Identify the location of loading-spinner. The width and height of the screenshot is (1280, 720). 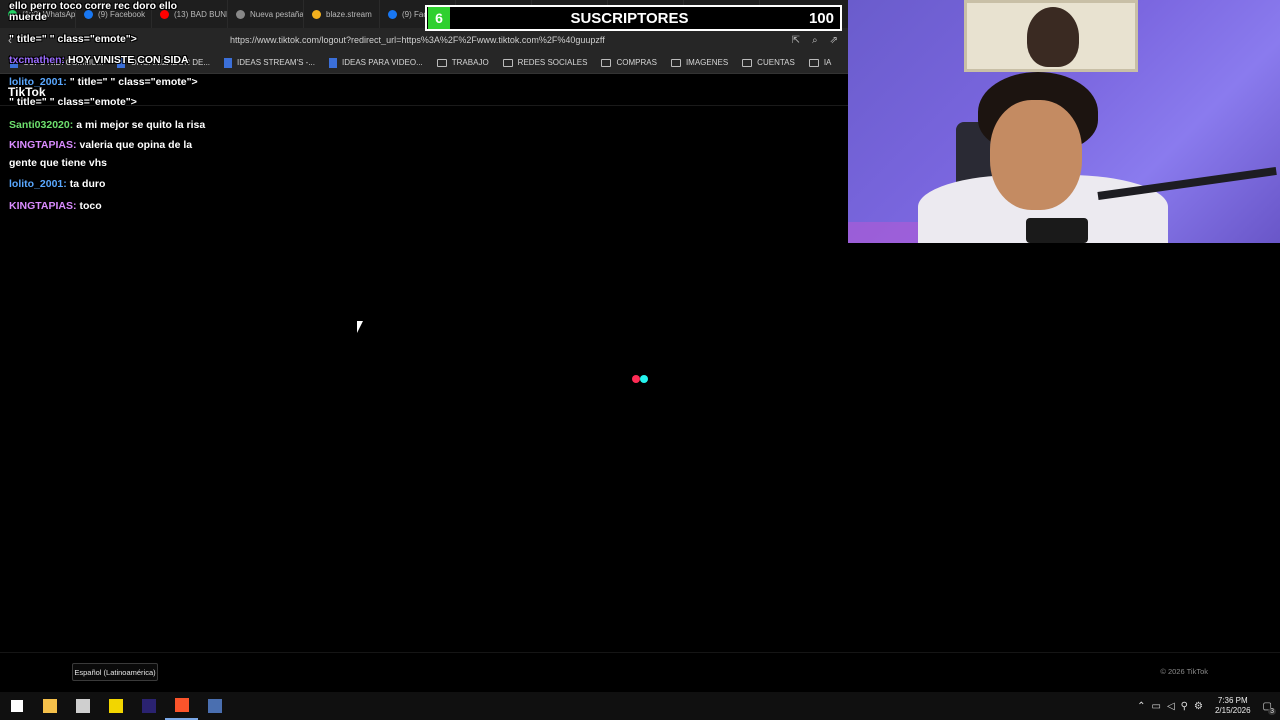
(641, 379).